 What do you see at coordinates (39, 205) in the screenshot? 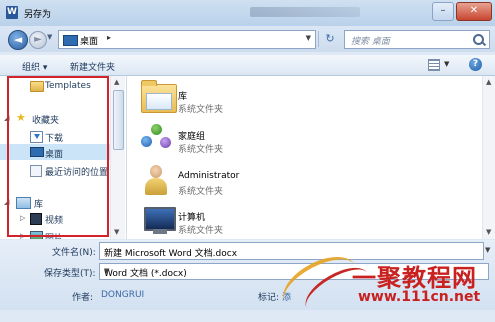
I see `nav-item-label: 库` at bounding box center [39, 205].